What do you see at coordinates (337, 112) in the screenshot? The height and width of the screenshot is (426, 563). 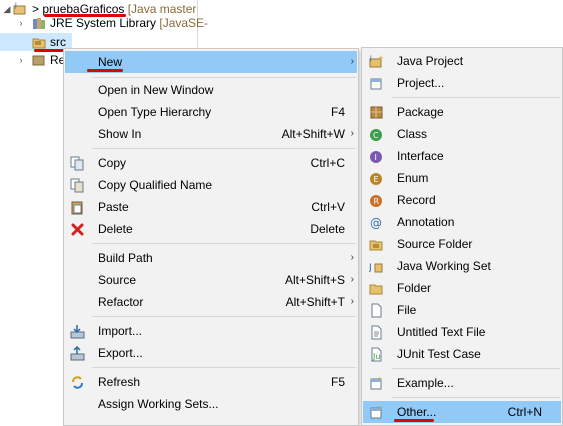 I see `menu-shortcut: F4` at bounding box center [337, 112].